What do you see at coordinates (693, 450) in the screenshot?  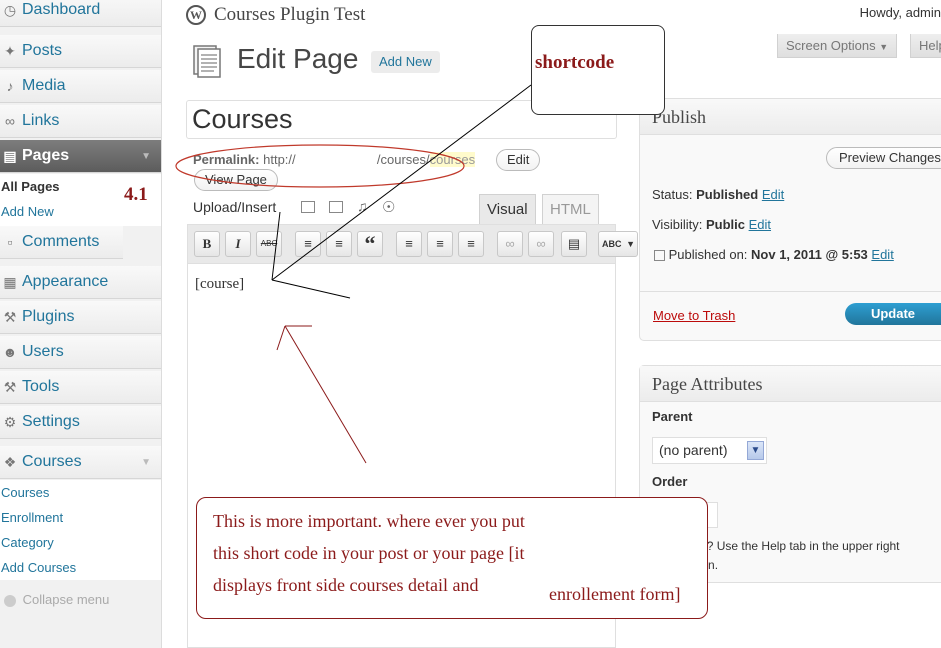 I see `parent-select-value: (no parent)` at bounding box center [693, 450].